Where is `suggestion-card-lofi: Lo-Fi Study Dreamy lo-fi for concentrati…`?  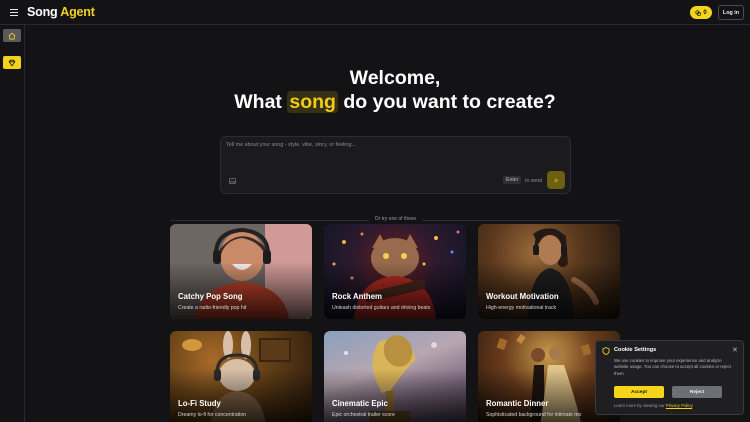 suggestion-card-lofi: Lo-Fi Study Dreamy lo-fi for concentrati… is located at coordinates (241, 376).